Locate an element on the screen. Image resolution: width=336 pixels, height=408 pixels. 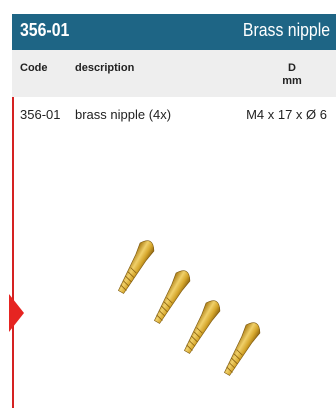
column-header-d-unit: mm is located at coordinates (292, 81).